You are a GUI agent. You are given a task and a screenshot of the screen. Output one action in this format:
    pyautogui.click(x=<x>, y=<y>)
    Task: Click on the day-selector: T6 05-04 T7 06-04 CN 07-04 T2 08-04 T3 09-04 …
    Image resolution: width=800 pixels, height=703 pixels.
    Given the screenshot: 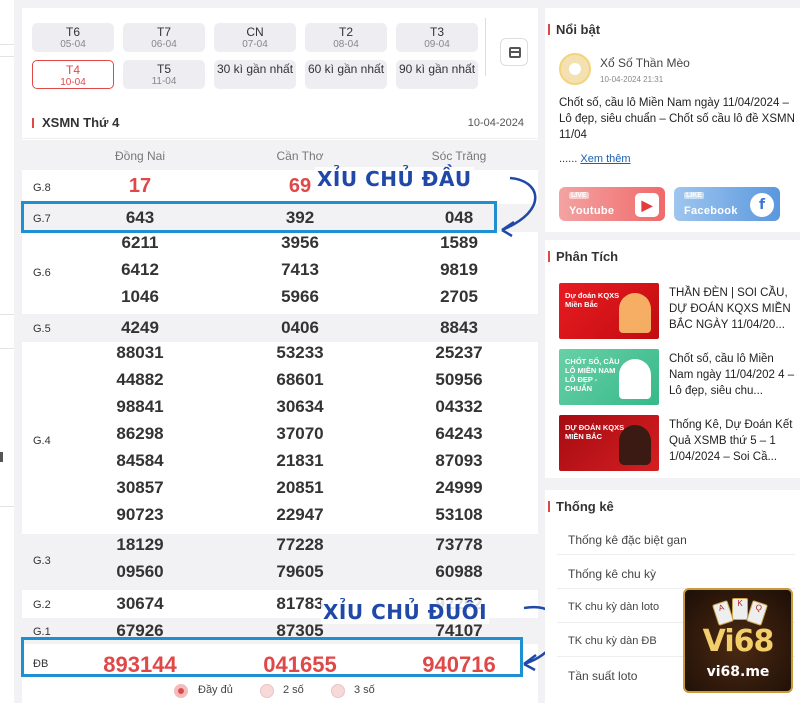 What is the action you would take?
    pyautogui.click(x=280, y=54)
    